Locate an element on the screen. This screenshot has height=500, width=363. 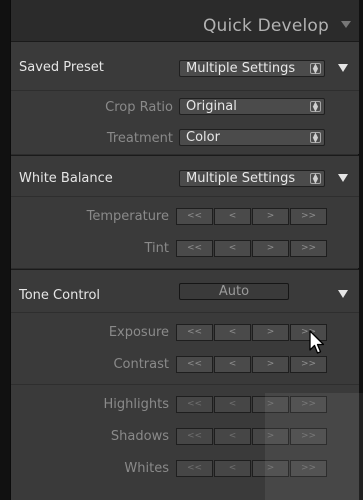
highlights-buttons: << < > >> is located at coordinates (251, 404).